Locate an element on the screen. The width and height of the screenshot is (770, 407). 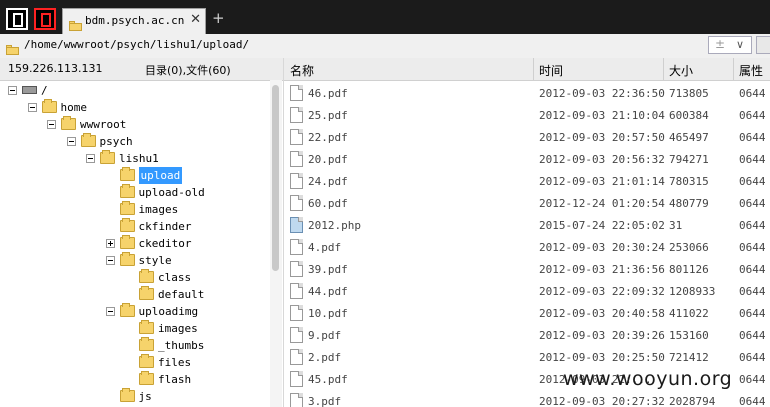
tree-node-label: wwwroot is located at coordinates (103, 124).